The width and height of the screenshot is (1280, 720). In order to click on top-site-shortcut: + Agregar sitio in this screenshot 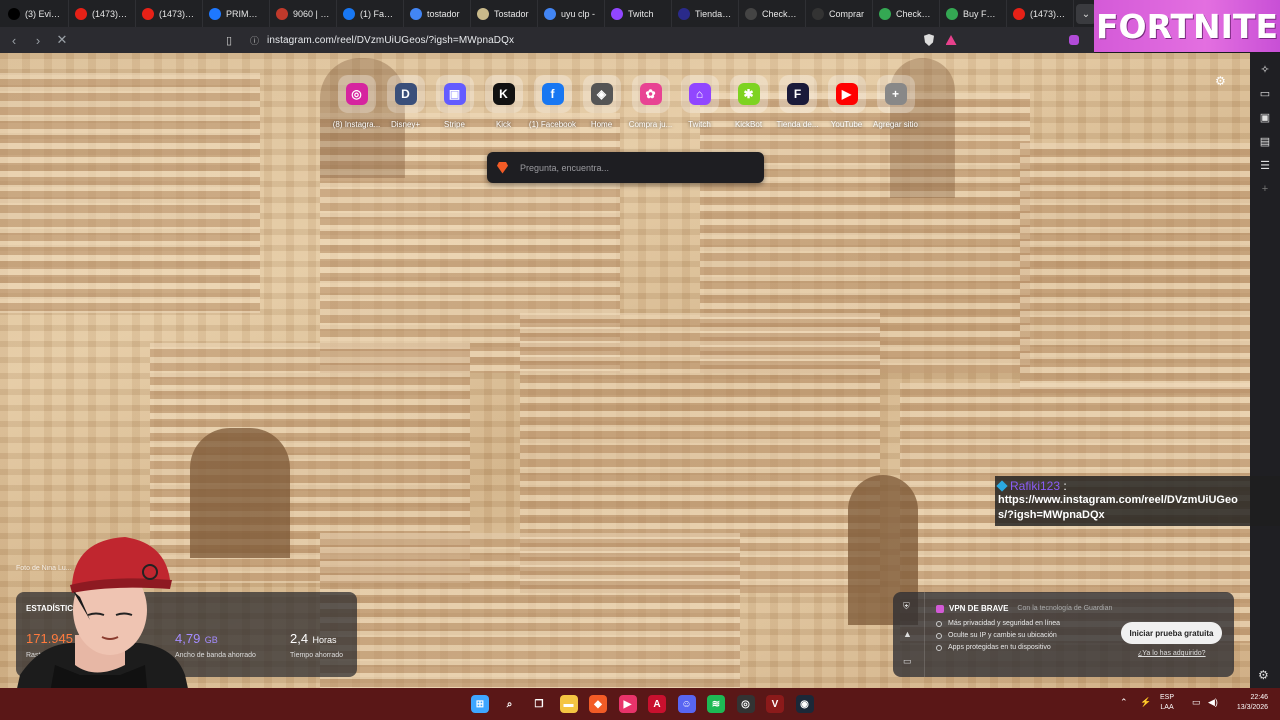, I will do `click(895, 102)`.